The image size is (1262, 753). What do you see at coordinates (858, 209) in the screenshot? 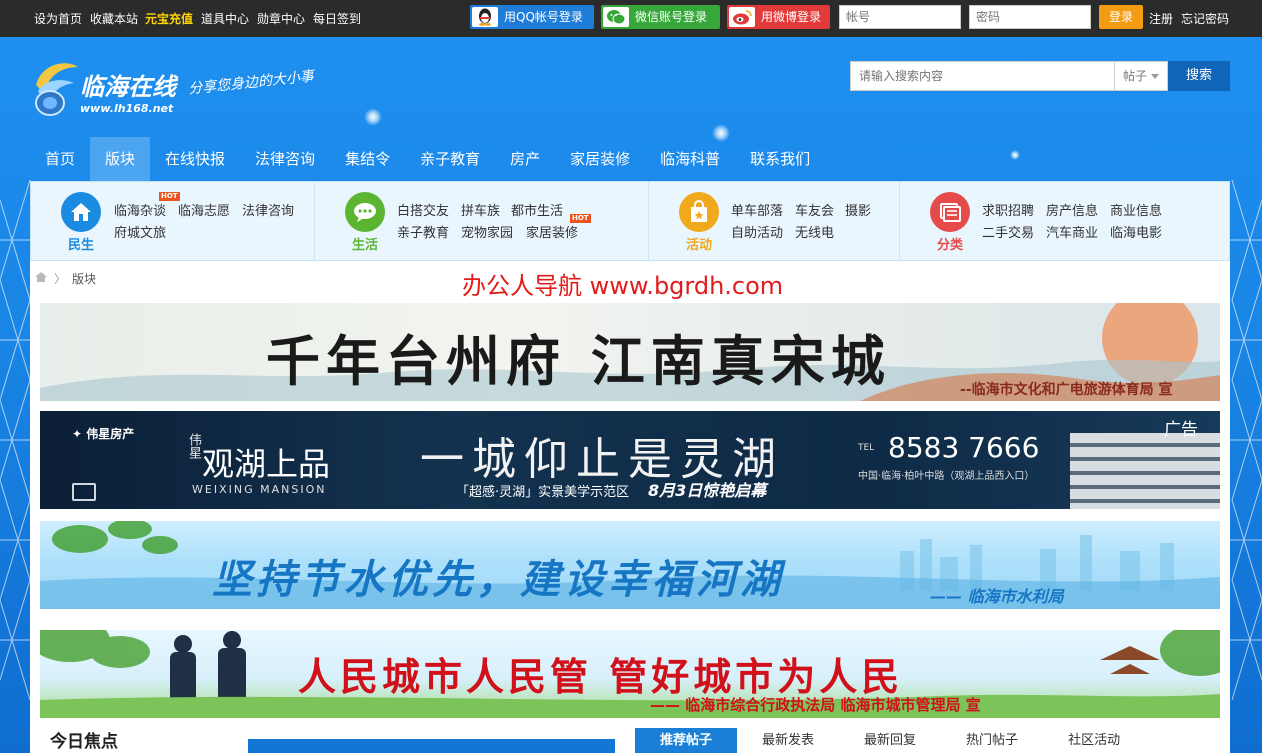
I see `forum-link: 摄影` at bounding box center [858, 209].